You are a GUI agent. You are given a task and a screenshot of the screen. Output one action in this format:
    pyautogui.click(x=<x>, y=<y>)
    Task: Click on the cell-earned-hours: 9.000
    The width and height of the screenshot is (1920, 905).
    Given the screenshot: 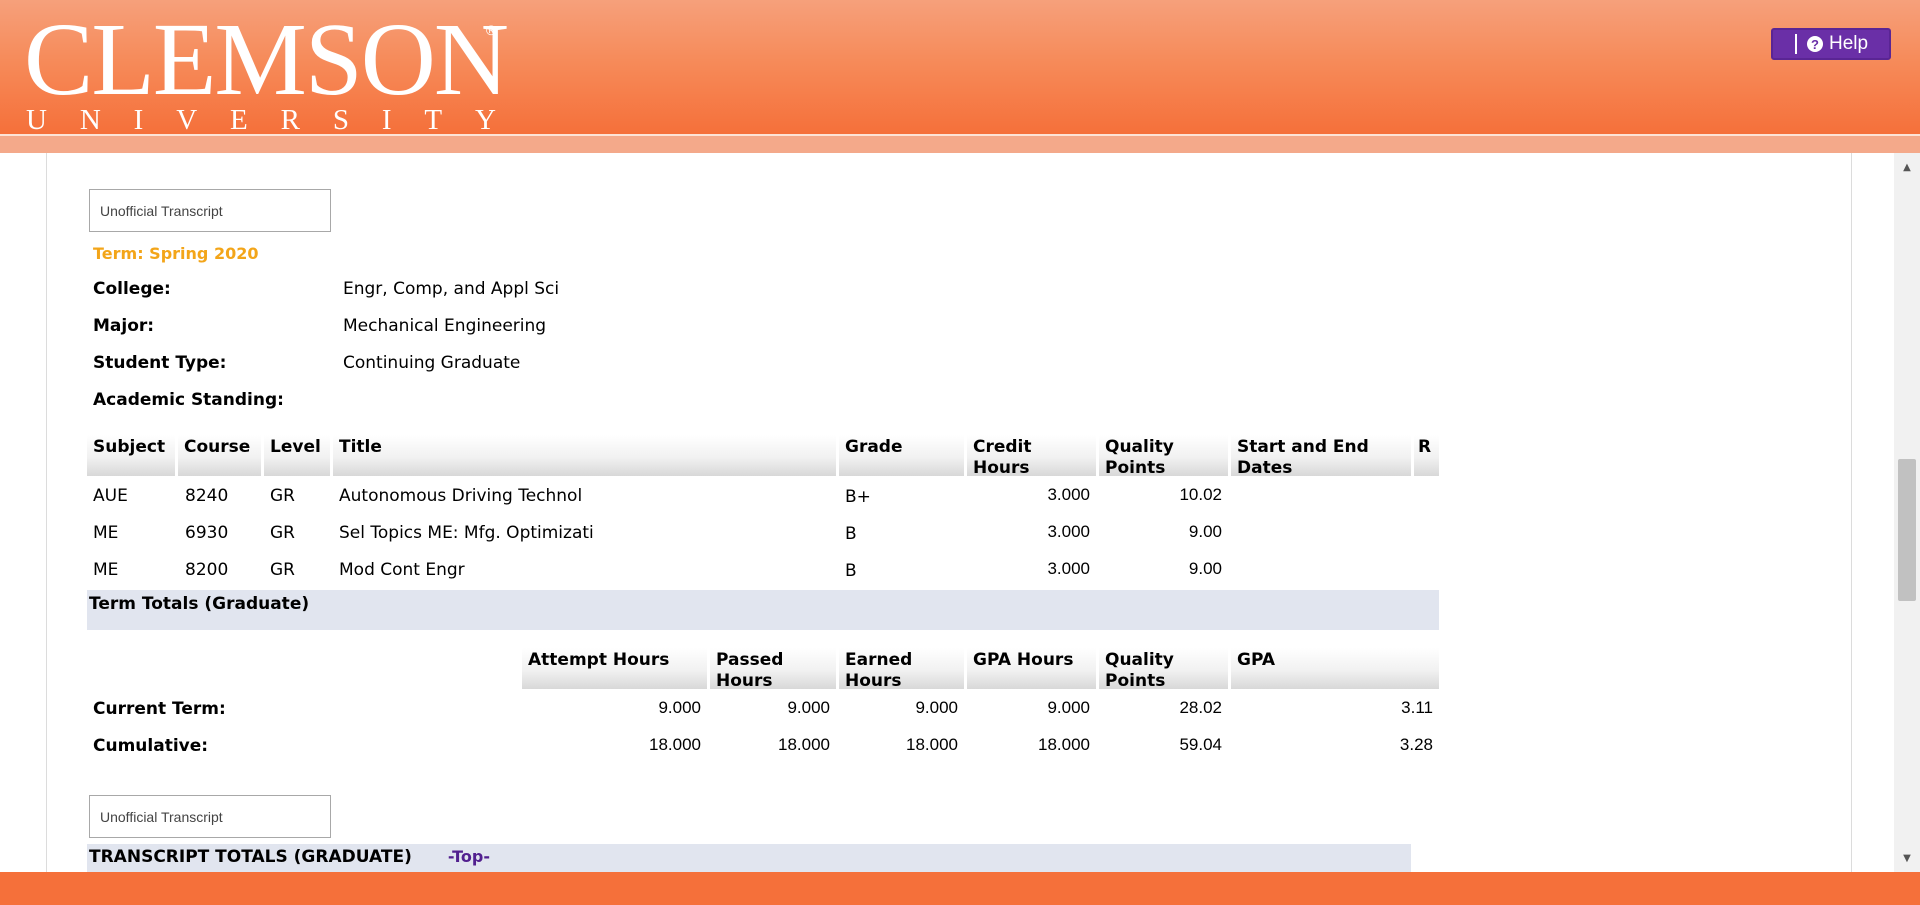 What is the action you would take?
    pyautogui.click(x=936, y=707)
    